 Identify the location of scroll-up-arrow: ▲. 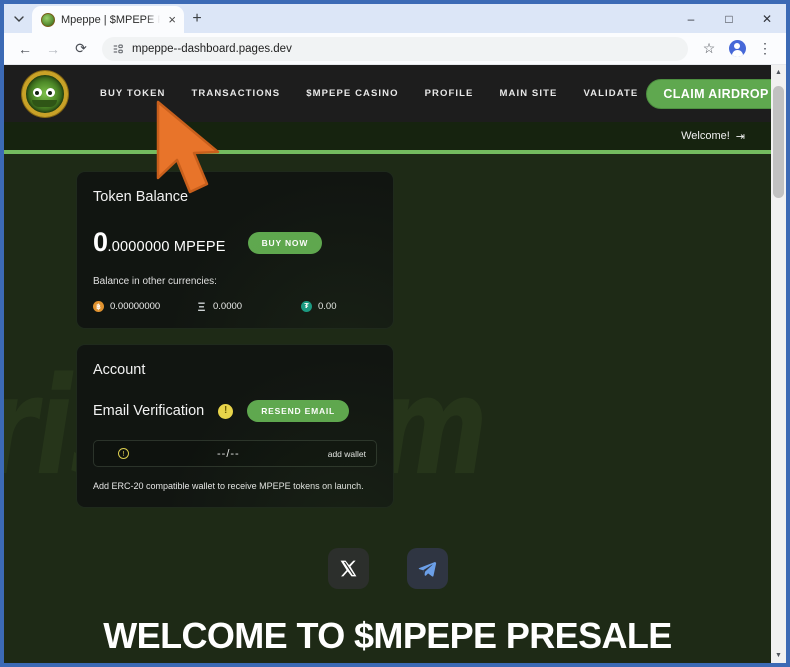
(778, 72).